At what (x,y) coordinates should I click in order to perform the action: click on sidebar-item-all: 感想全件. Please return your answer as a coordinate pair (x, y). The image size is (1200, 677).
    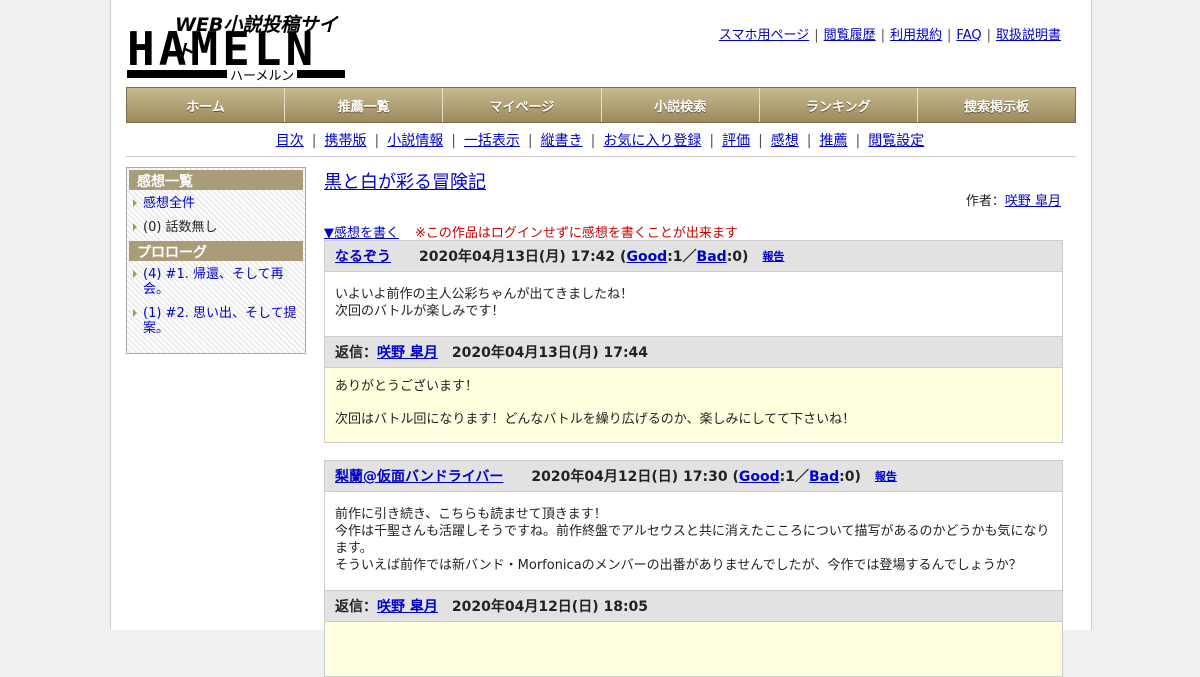
    Looking at the image, I should click on (216, 203).